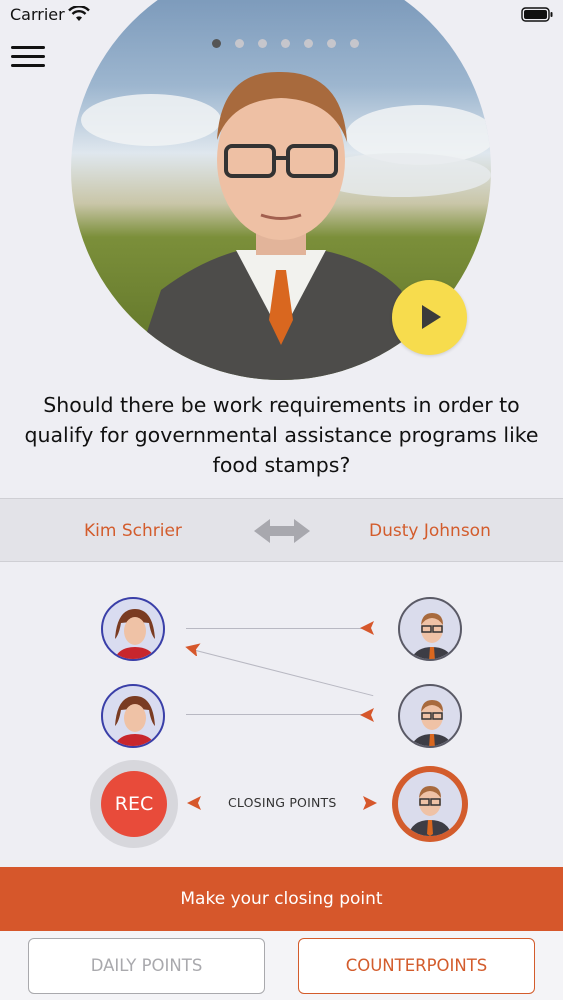  I want to click on record-button: REC, so click(134, 804).